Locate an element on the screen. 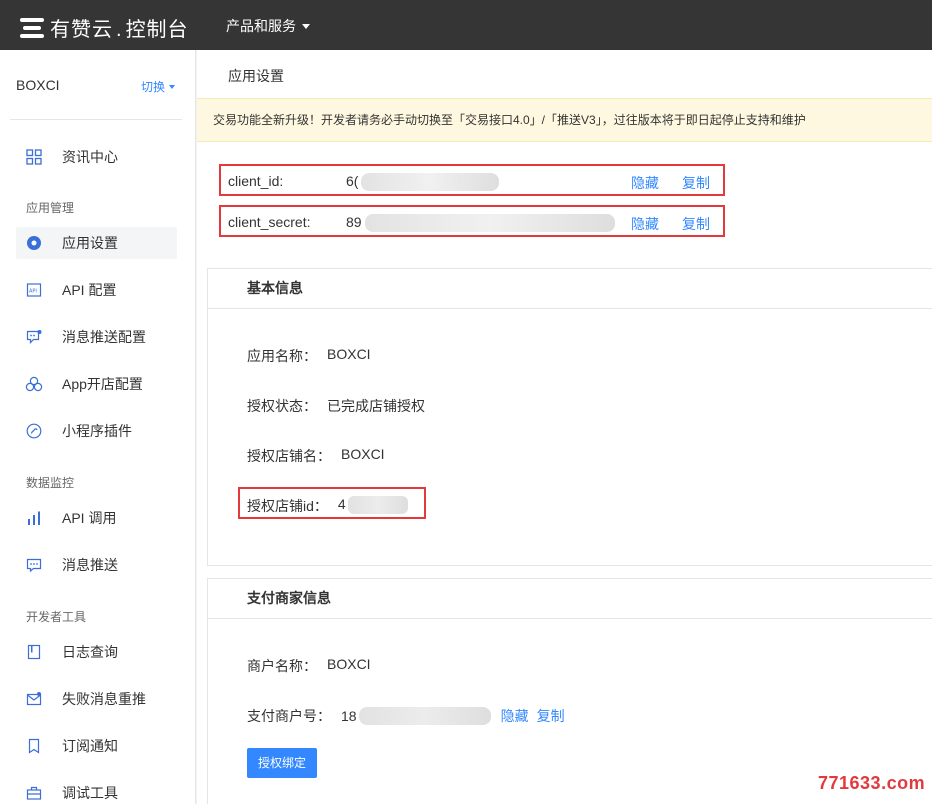 The image size is (932, 804). auth-status-label: 授权状态： is located at coordinates (282, 406).